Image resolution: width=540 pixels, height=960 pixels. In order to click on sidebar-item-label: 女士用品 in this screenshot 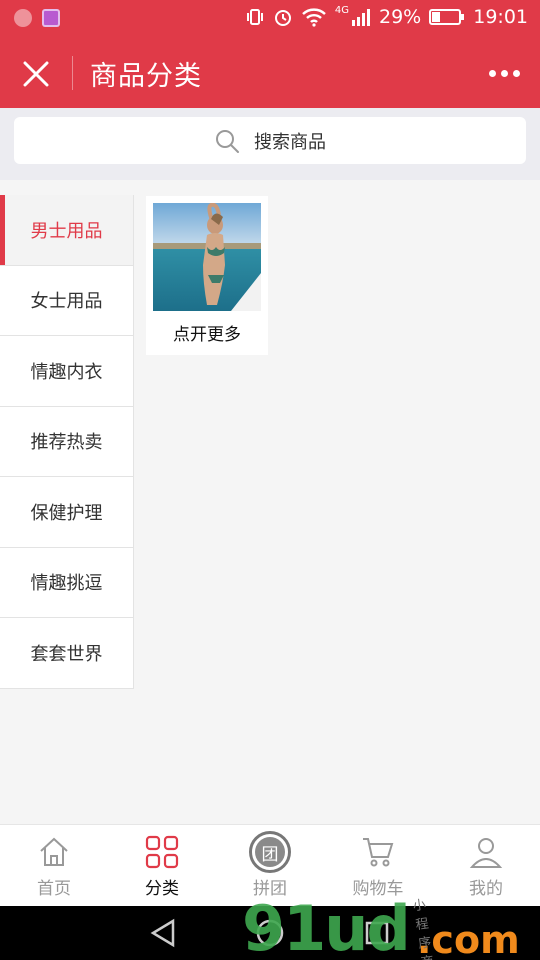, I will do `click(66, 302)`.